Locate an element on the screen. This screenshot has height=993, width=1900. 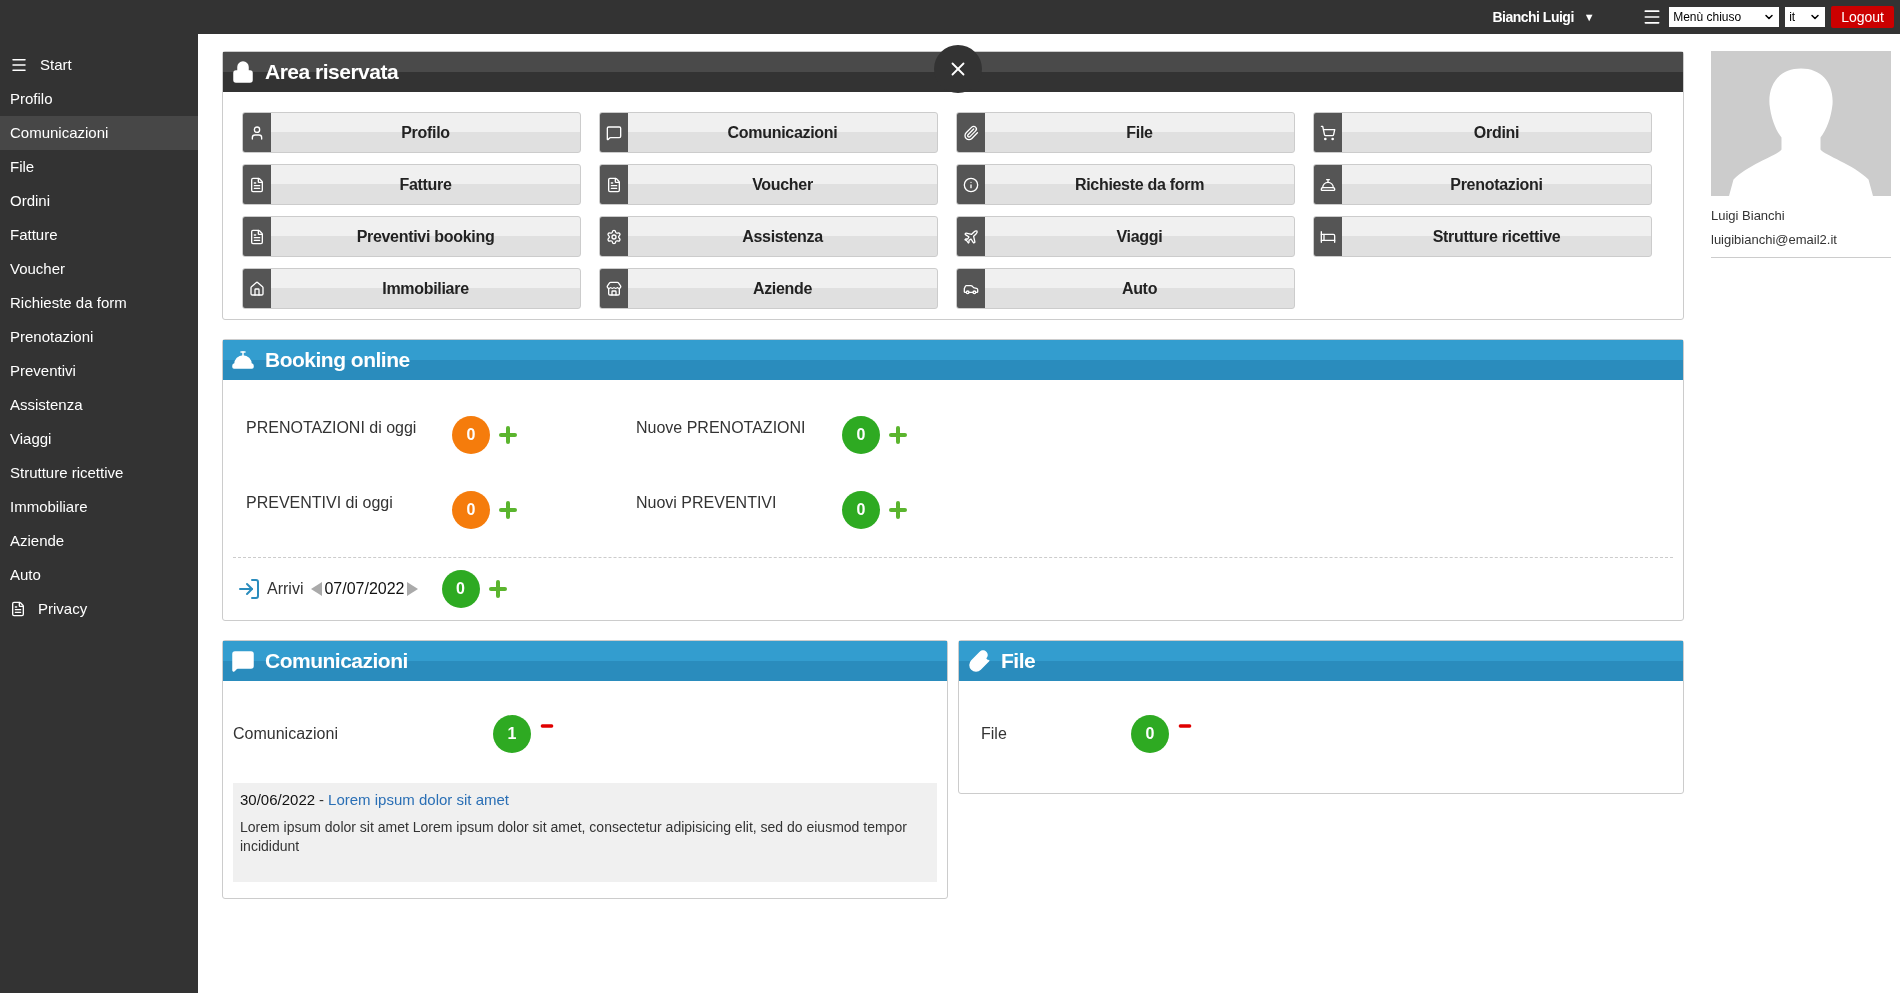
previous-date-icon is located at coordinates (317, 589).